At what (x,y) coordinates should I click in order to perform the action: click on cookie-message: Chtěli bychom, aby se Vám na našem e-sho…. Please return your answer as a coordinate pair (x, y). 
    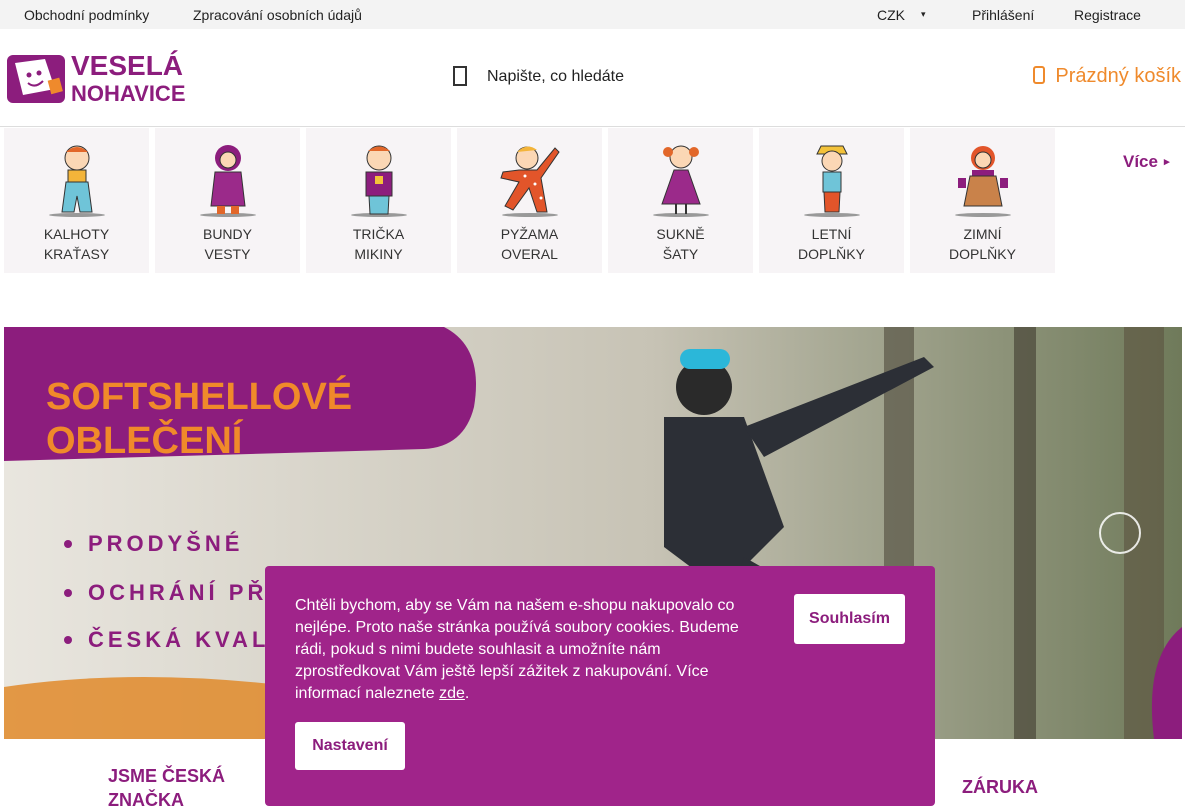
    Looking at the image, I should click on (517, 649).